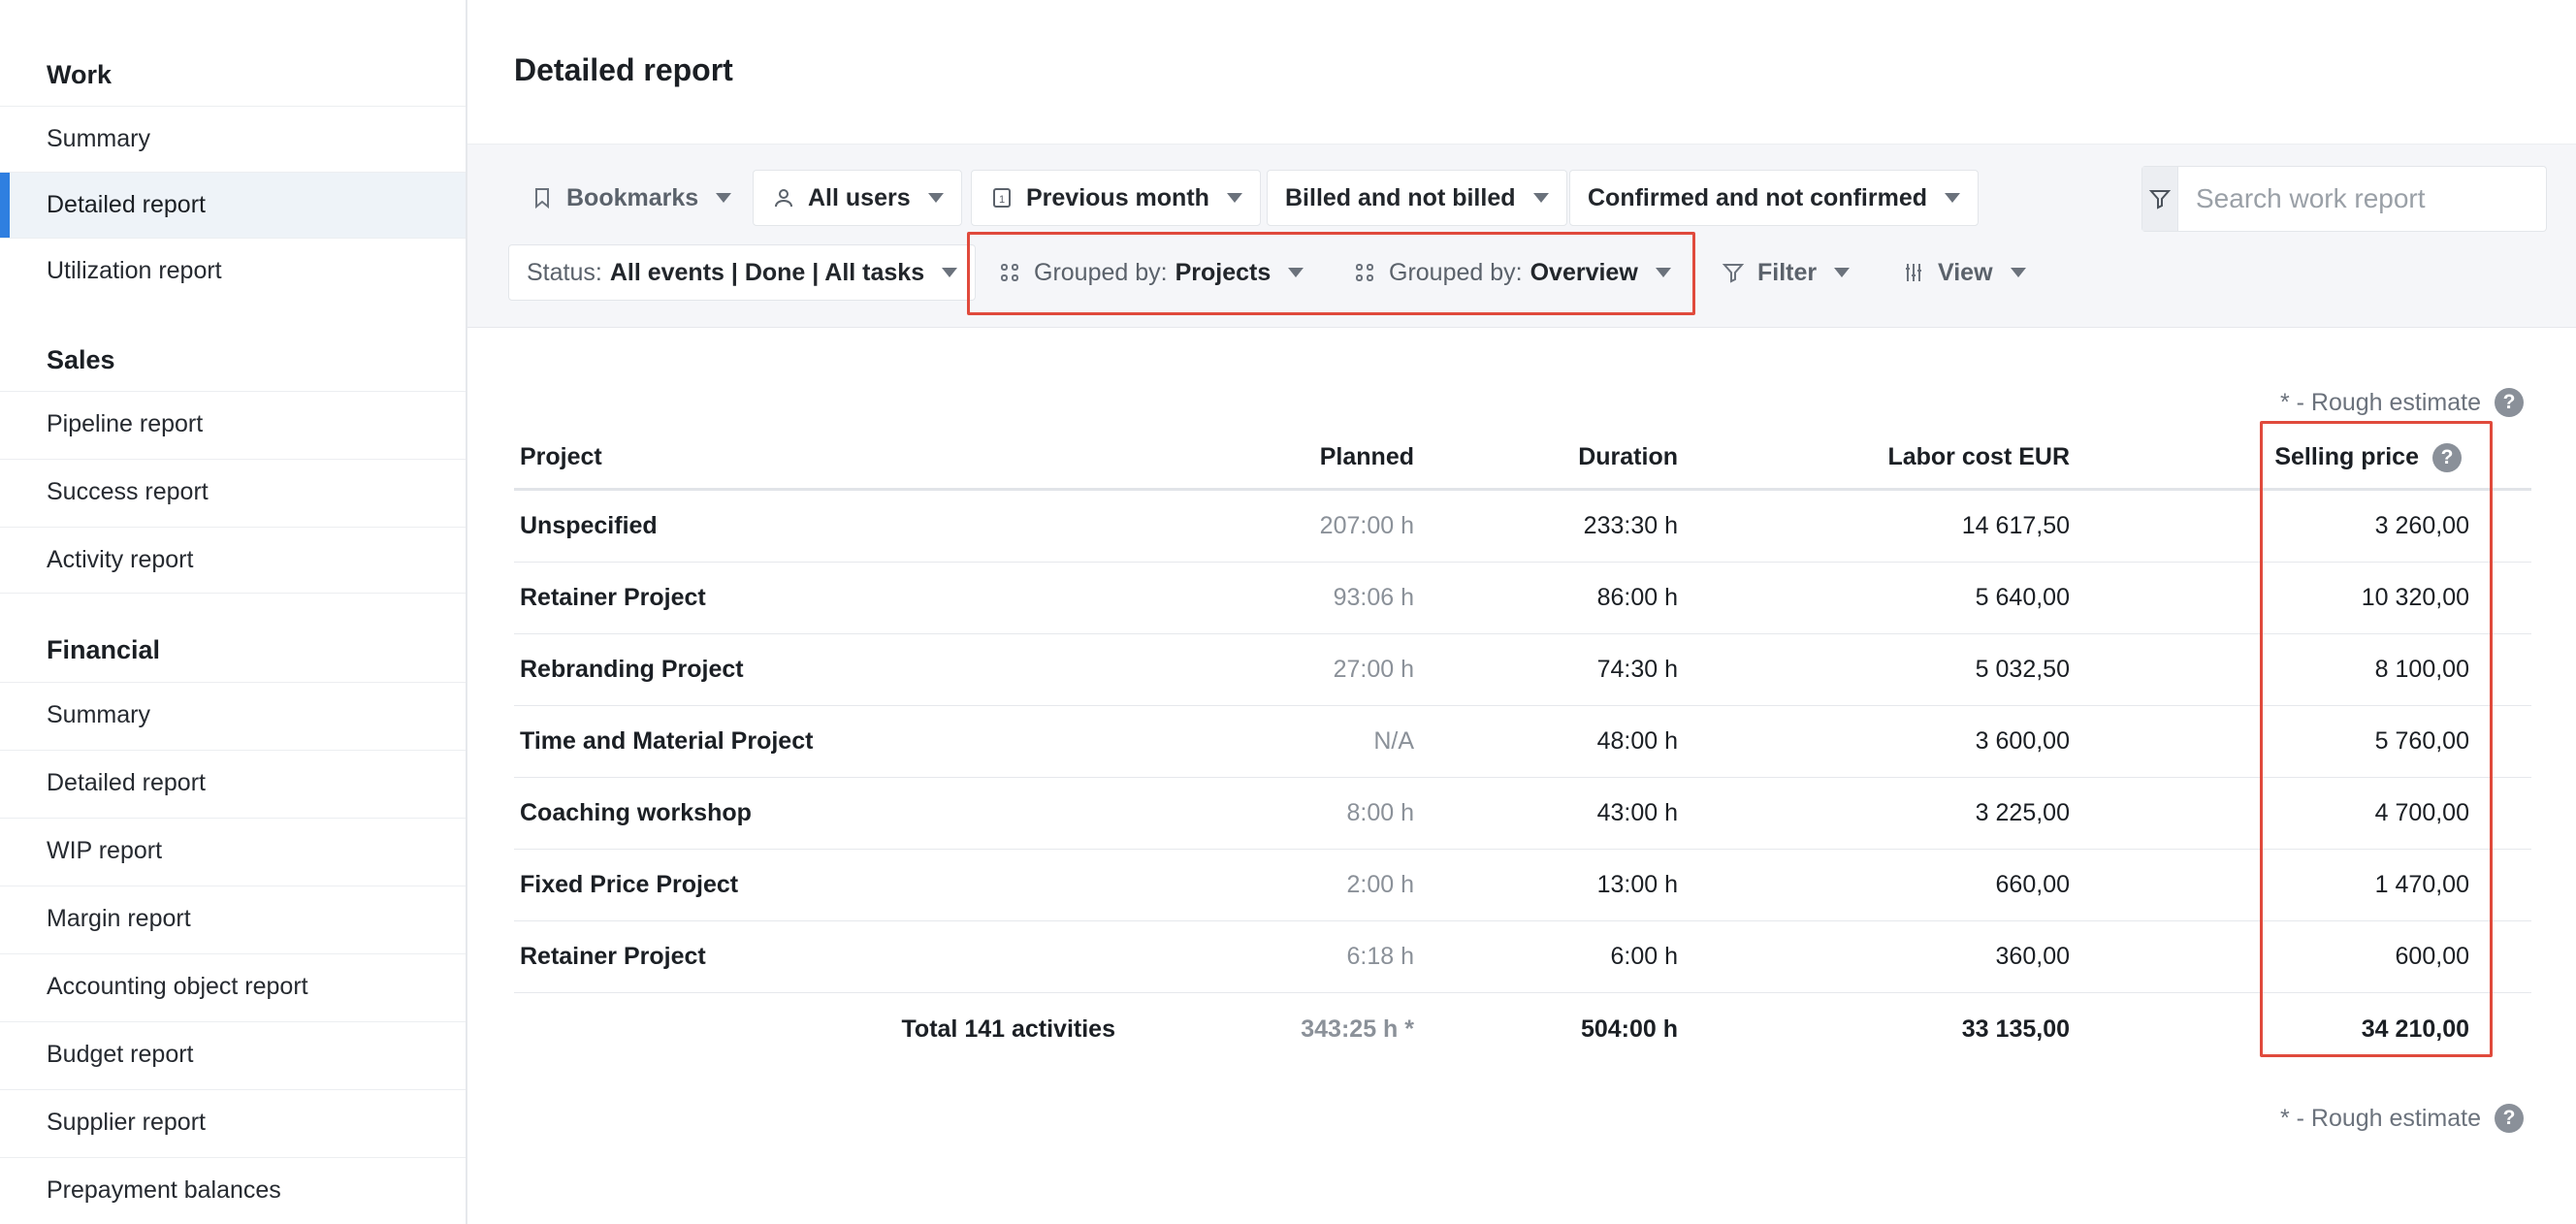  I want to click on sidebar-item-budget-report: Budget report, so click(233, 1054).